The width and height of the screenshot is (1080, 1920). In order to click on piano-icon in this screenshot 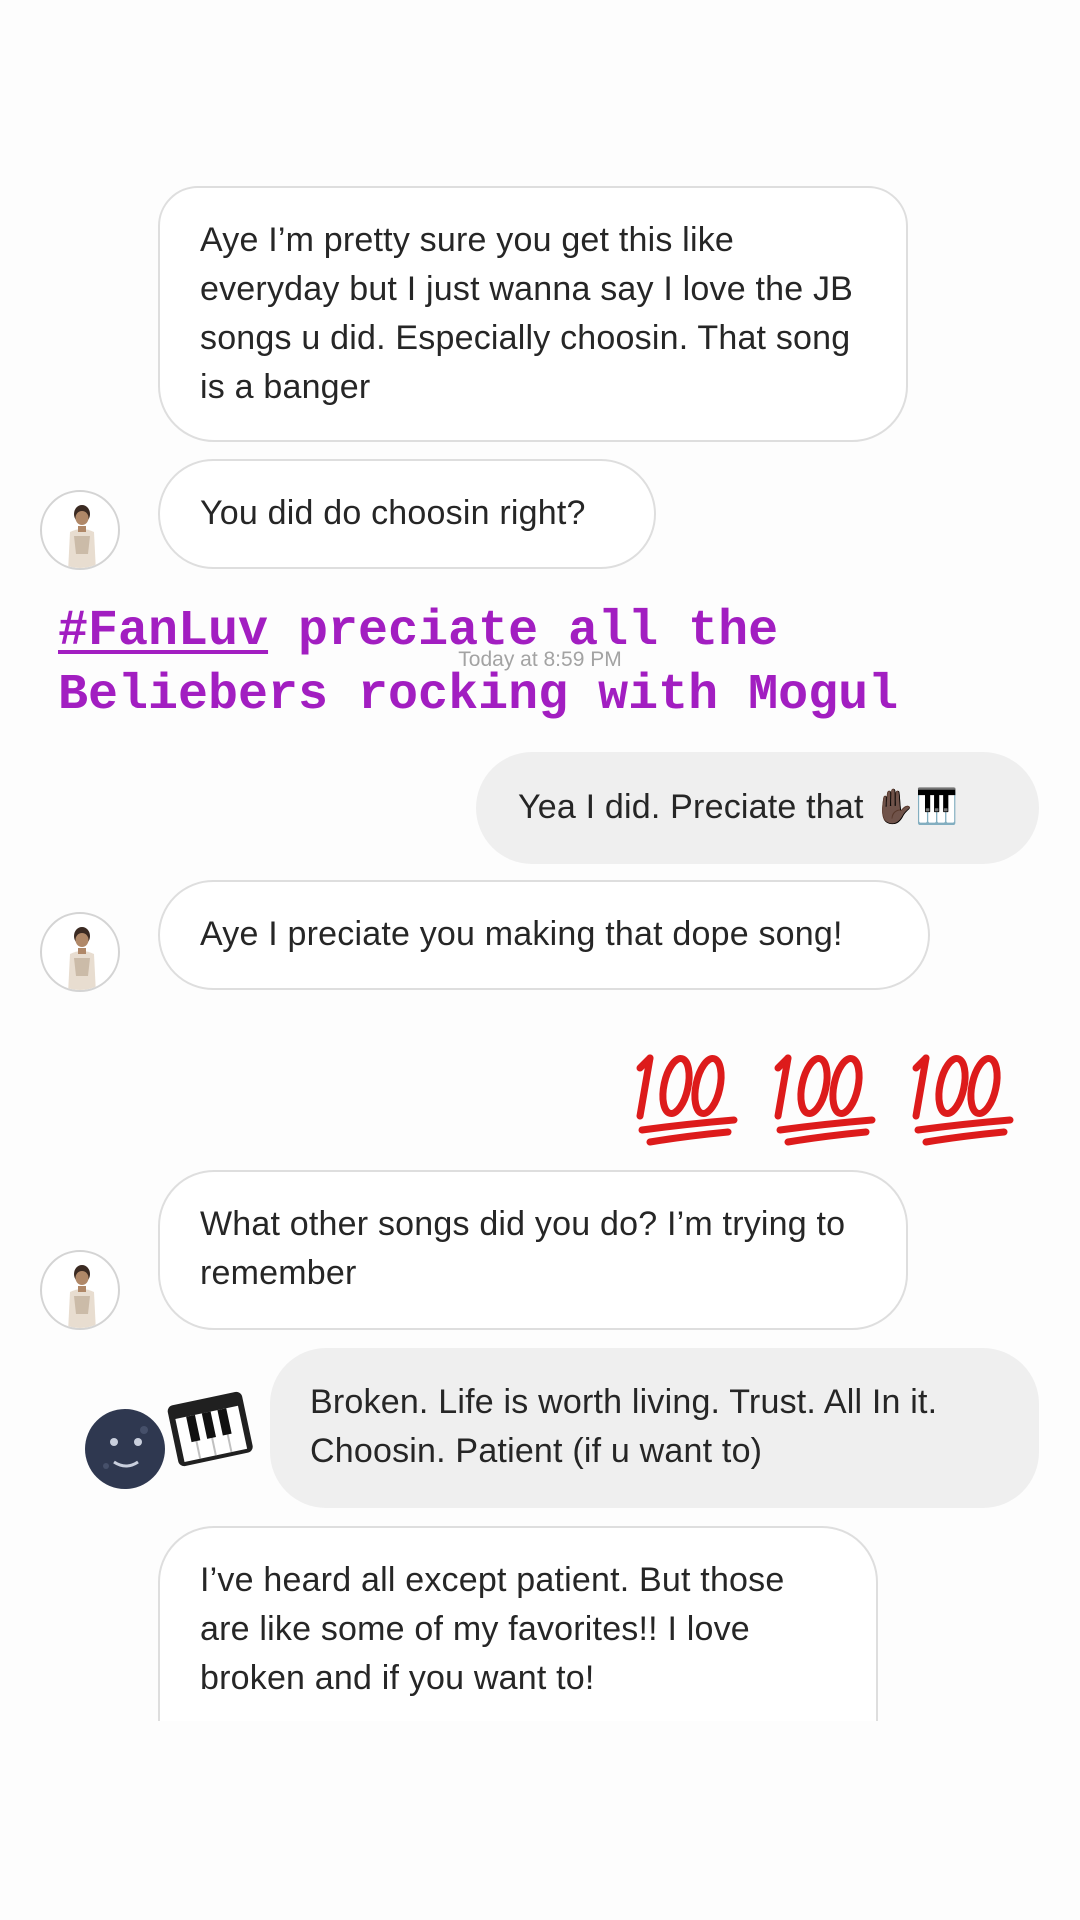, I will do `click(210, 1429)`.